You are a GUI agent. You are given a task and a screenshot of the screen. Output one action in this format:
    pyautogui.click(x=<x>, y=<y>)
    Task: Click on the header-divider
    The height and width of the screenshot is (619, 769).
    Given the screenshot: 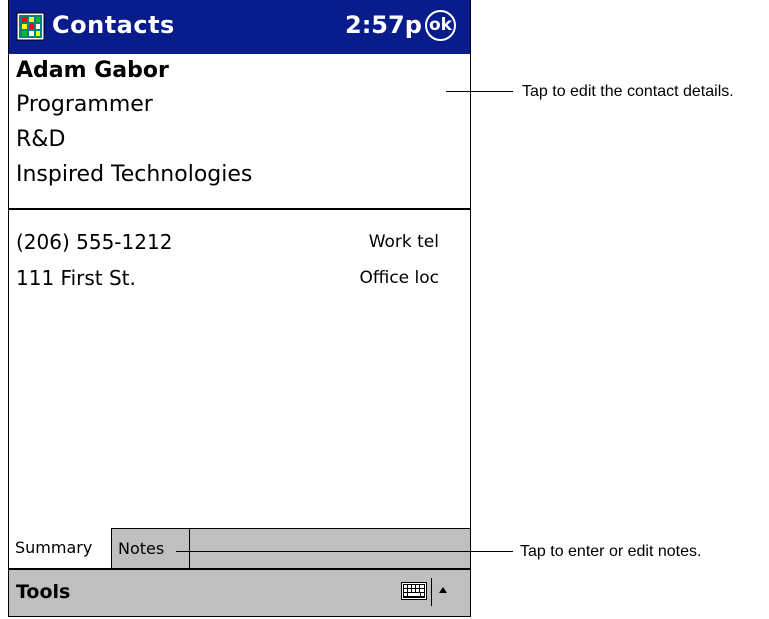 What is the action you would take?
    pyautogui.click(x=239, y=209)
    